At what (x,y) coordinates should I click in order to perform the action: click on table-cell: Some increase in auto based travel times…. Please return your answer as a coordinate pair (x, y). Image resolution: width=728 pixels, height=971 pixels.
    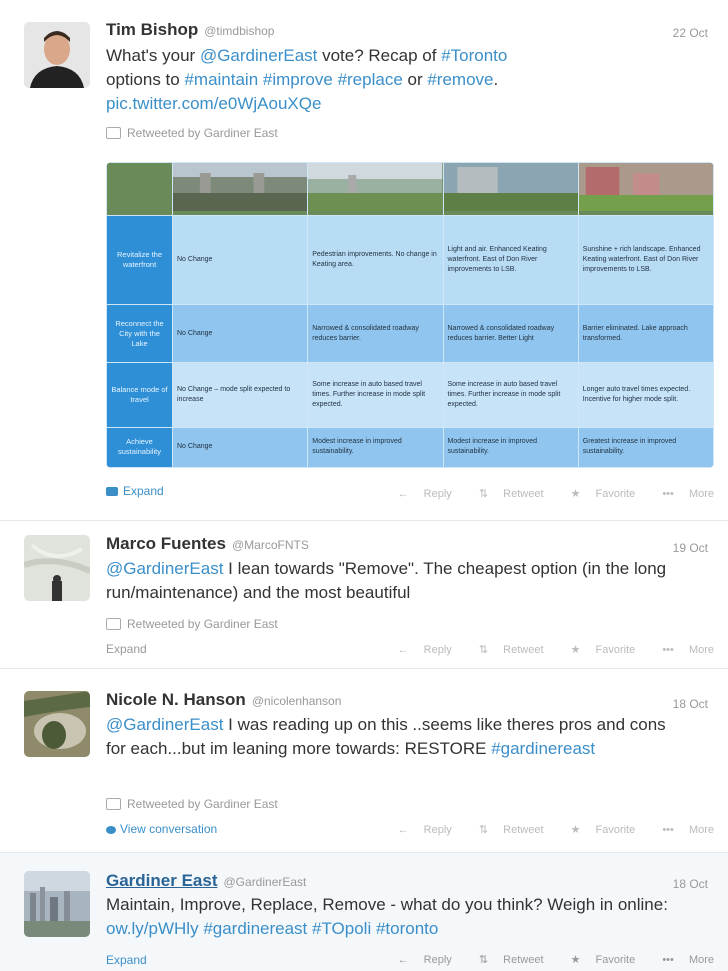
    Looking at the image, I should click on (510, 395).